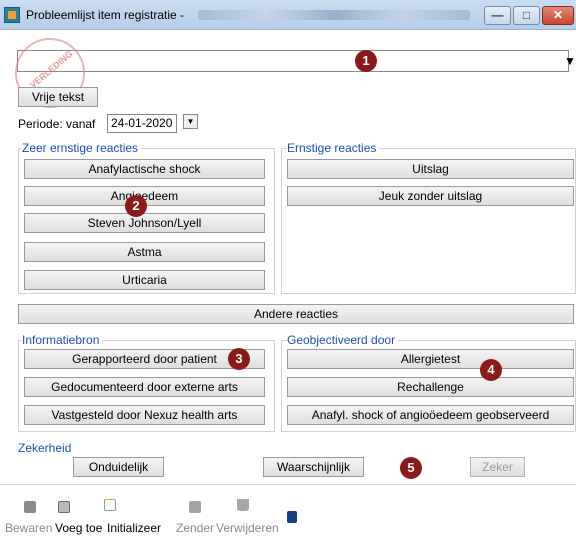  I want to click on save-button: Bewaren, so click(28, 528).